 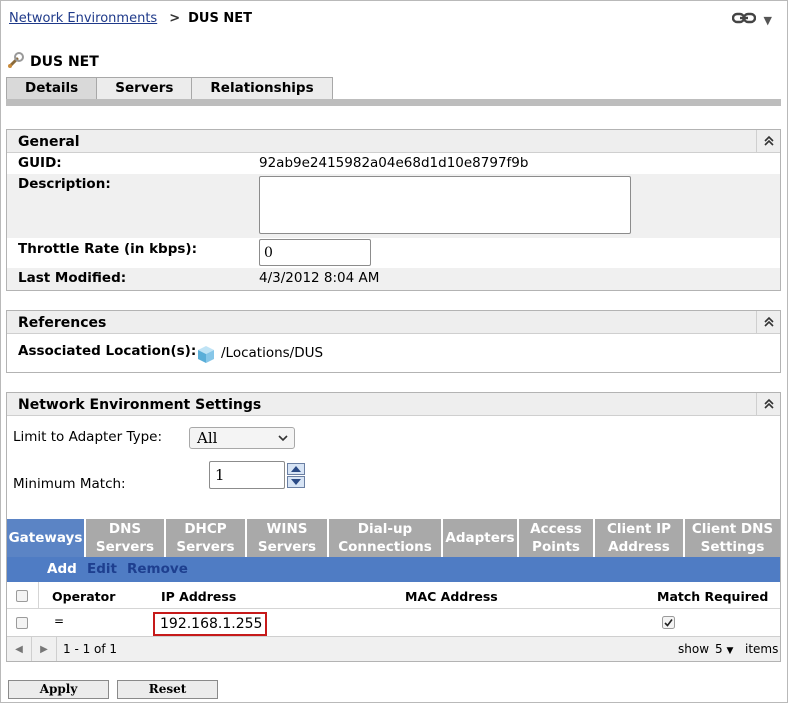 I want to click on row-checkbox, so click(x=22, y=623).